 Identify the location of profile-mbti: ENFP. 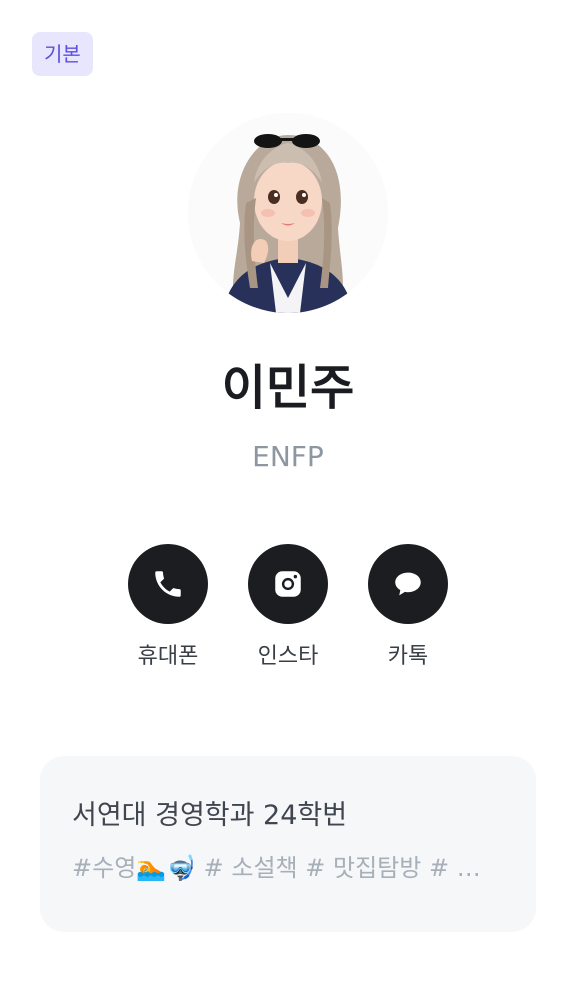
(288, 456).